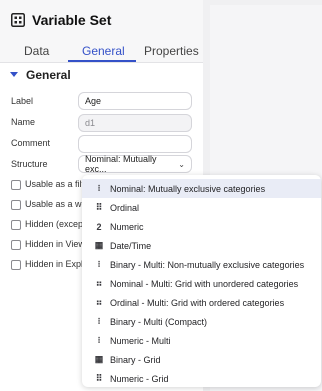 This screenshot has width=322, height=391. Describe the element at coordinates (14, 75) in the screenshot. I see `caret-down-icon` at that location.